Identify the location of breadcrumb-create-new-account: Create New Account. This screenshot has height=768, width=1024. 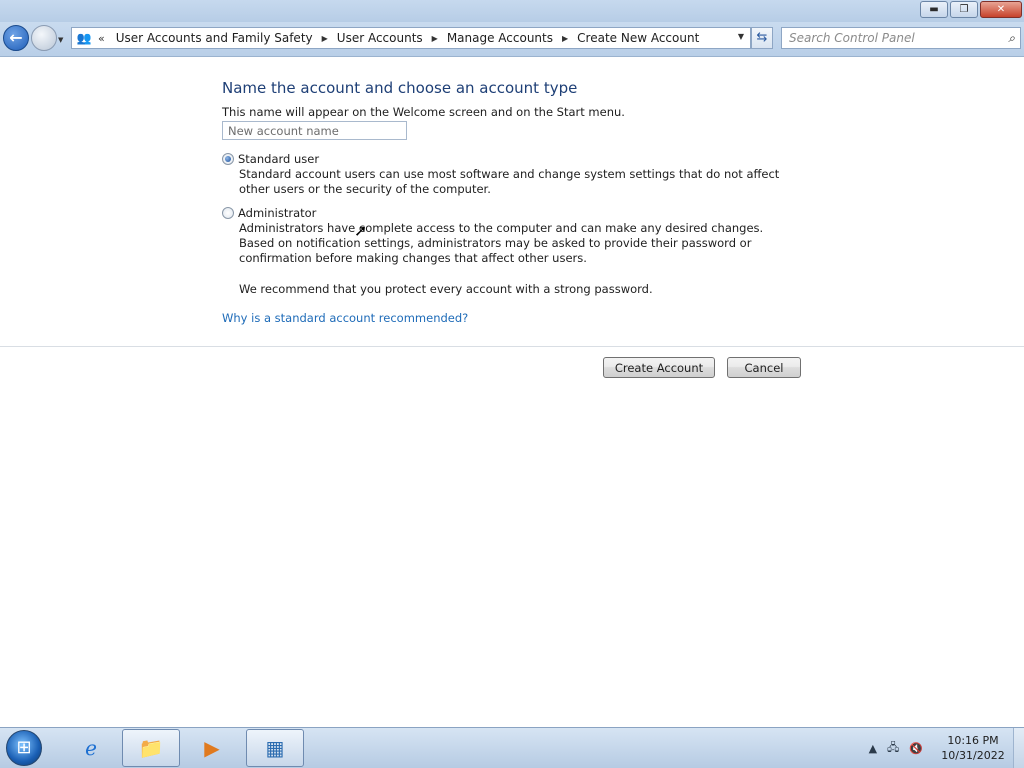
(638, 38).